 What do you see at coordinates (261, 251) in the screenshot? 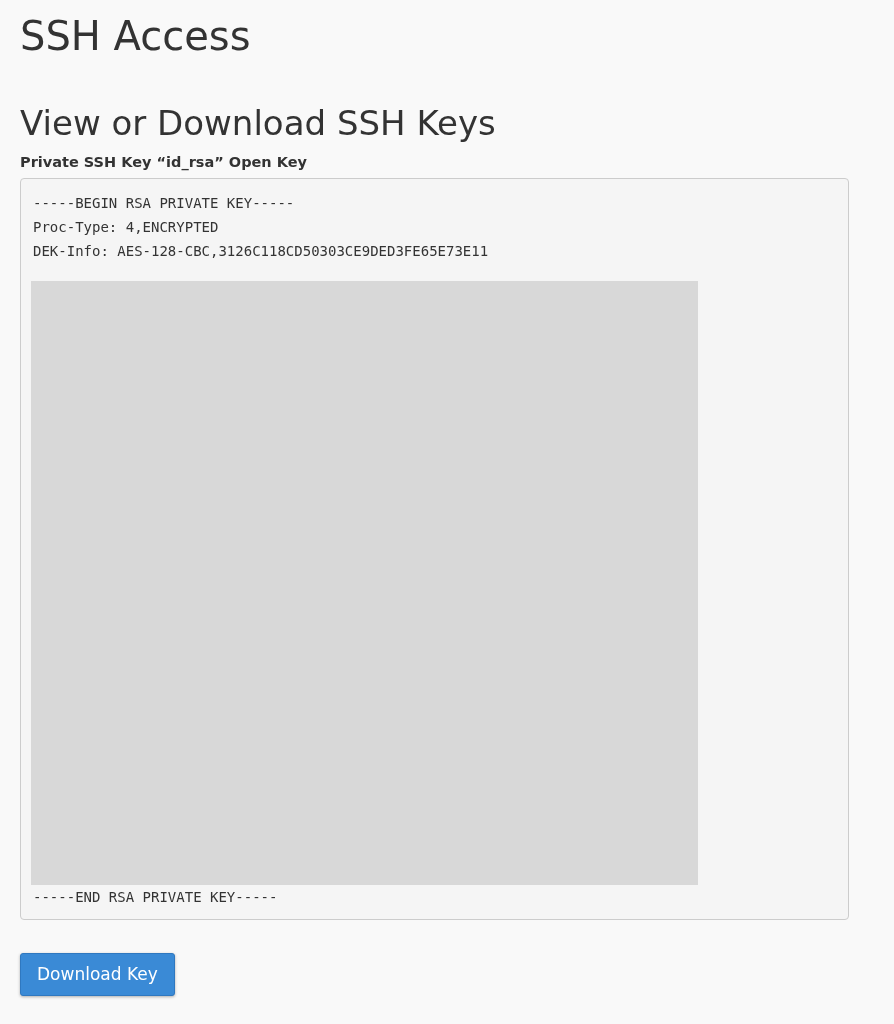
I see `key-line: DEK-Info: AES-128-CBC,3126C118CD50303CE9DED3FE65E73E11` at bounding box center [261, 251].